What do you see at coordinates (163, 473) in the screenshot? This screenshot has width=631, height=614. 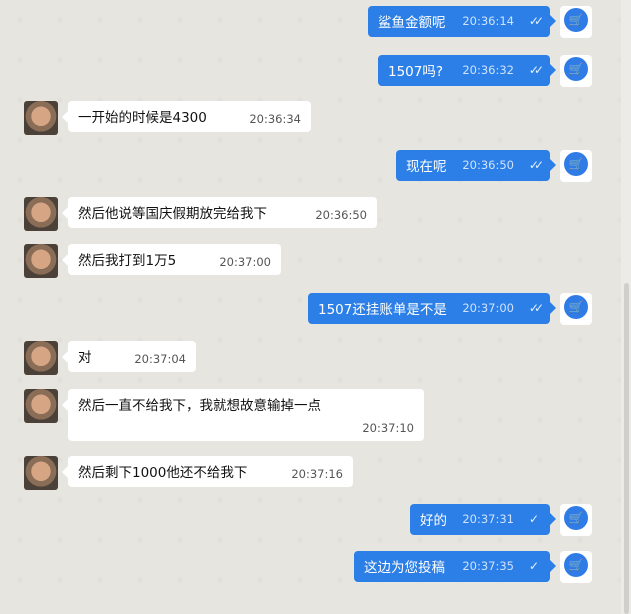 I see `message-text: 然后剩下1000他还不给我下` at bounding box center [163, 473].